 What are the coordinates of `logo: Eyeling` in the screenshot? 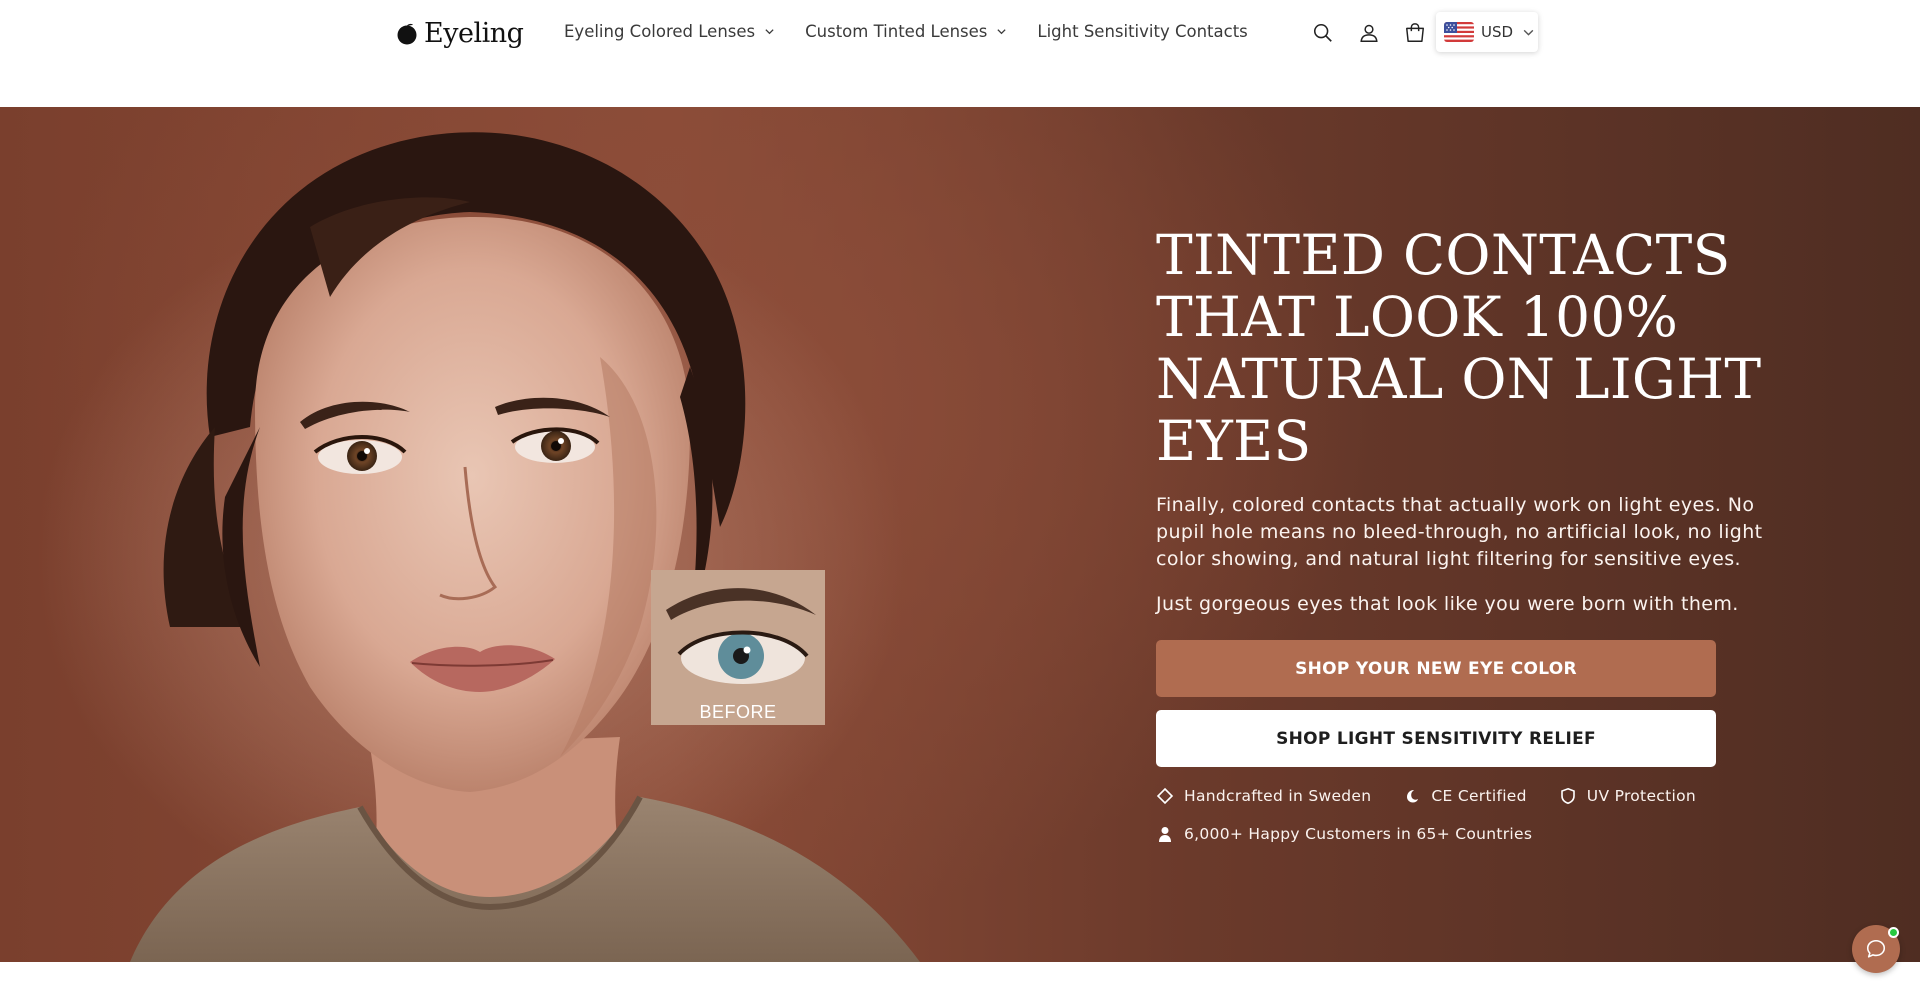 It's located at (460, 33).